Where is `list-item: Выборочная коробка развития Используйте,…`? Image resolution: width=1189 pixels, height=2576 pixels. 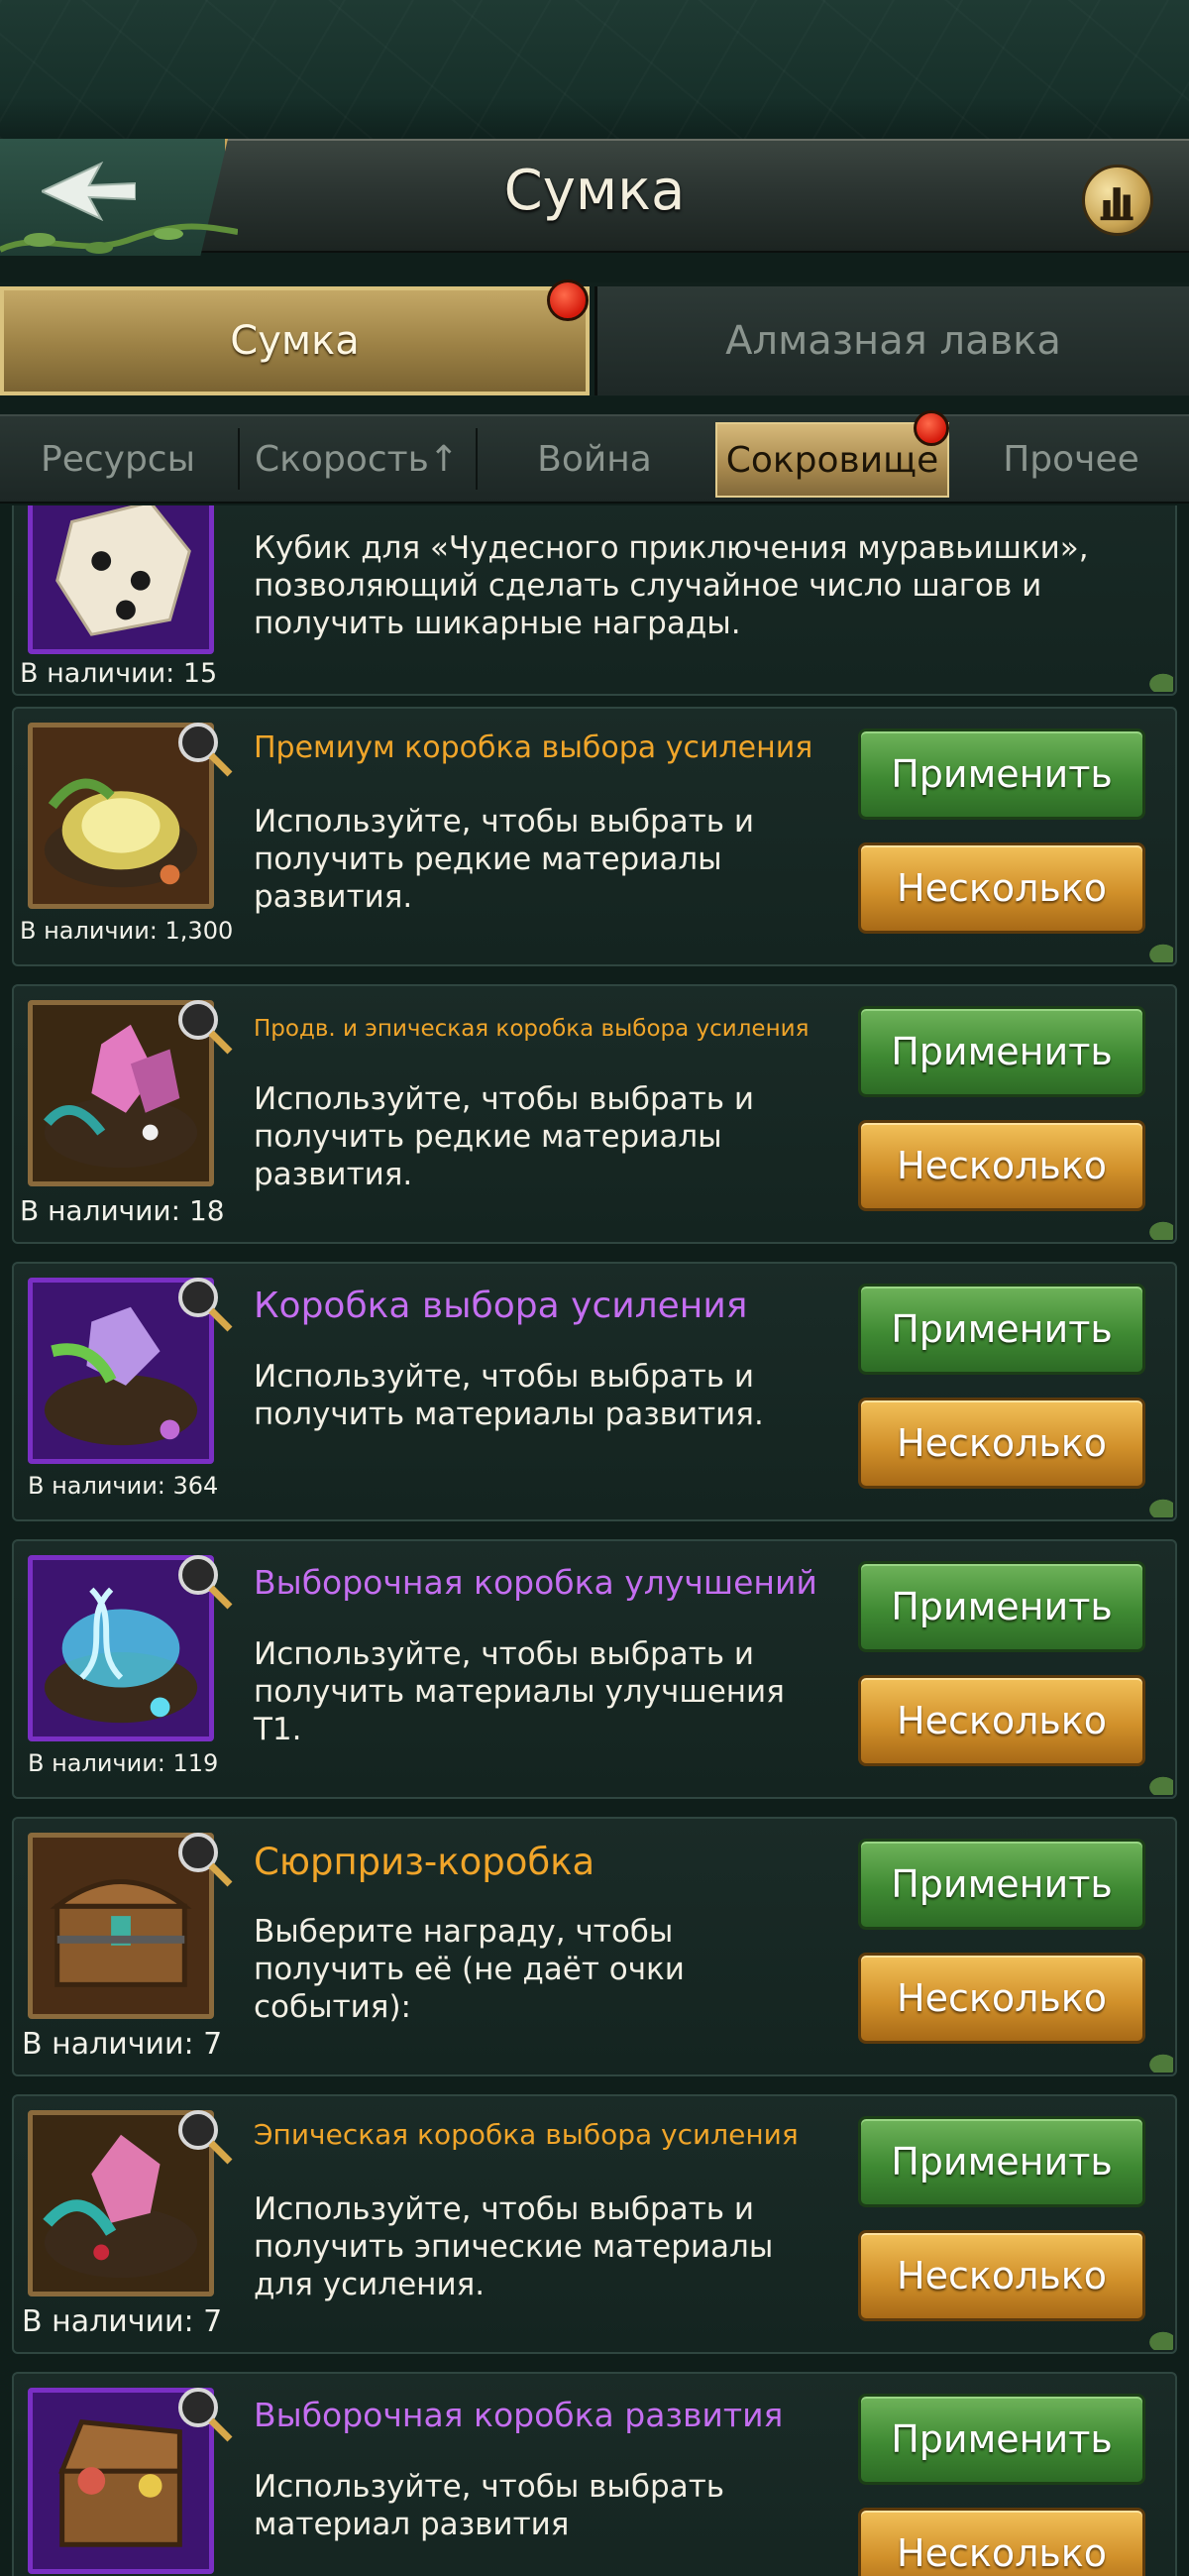 list-item: Выборочная коробка развития Используйте,… is located at coordinates (594, 2474).